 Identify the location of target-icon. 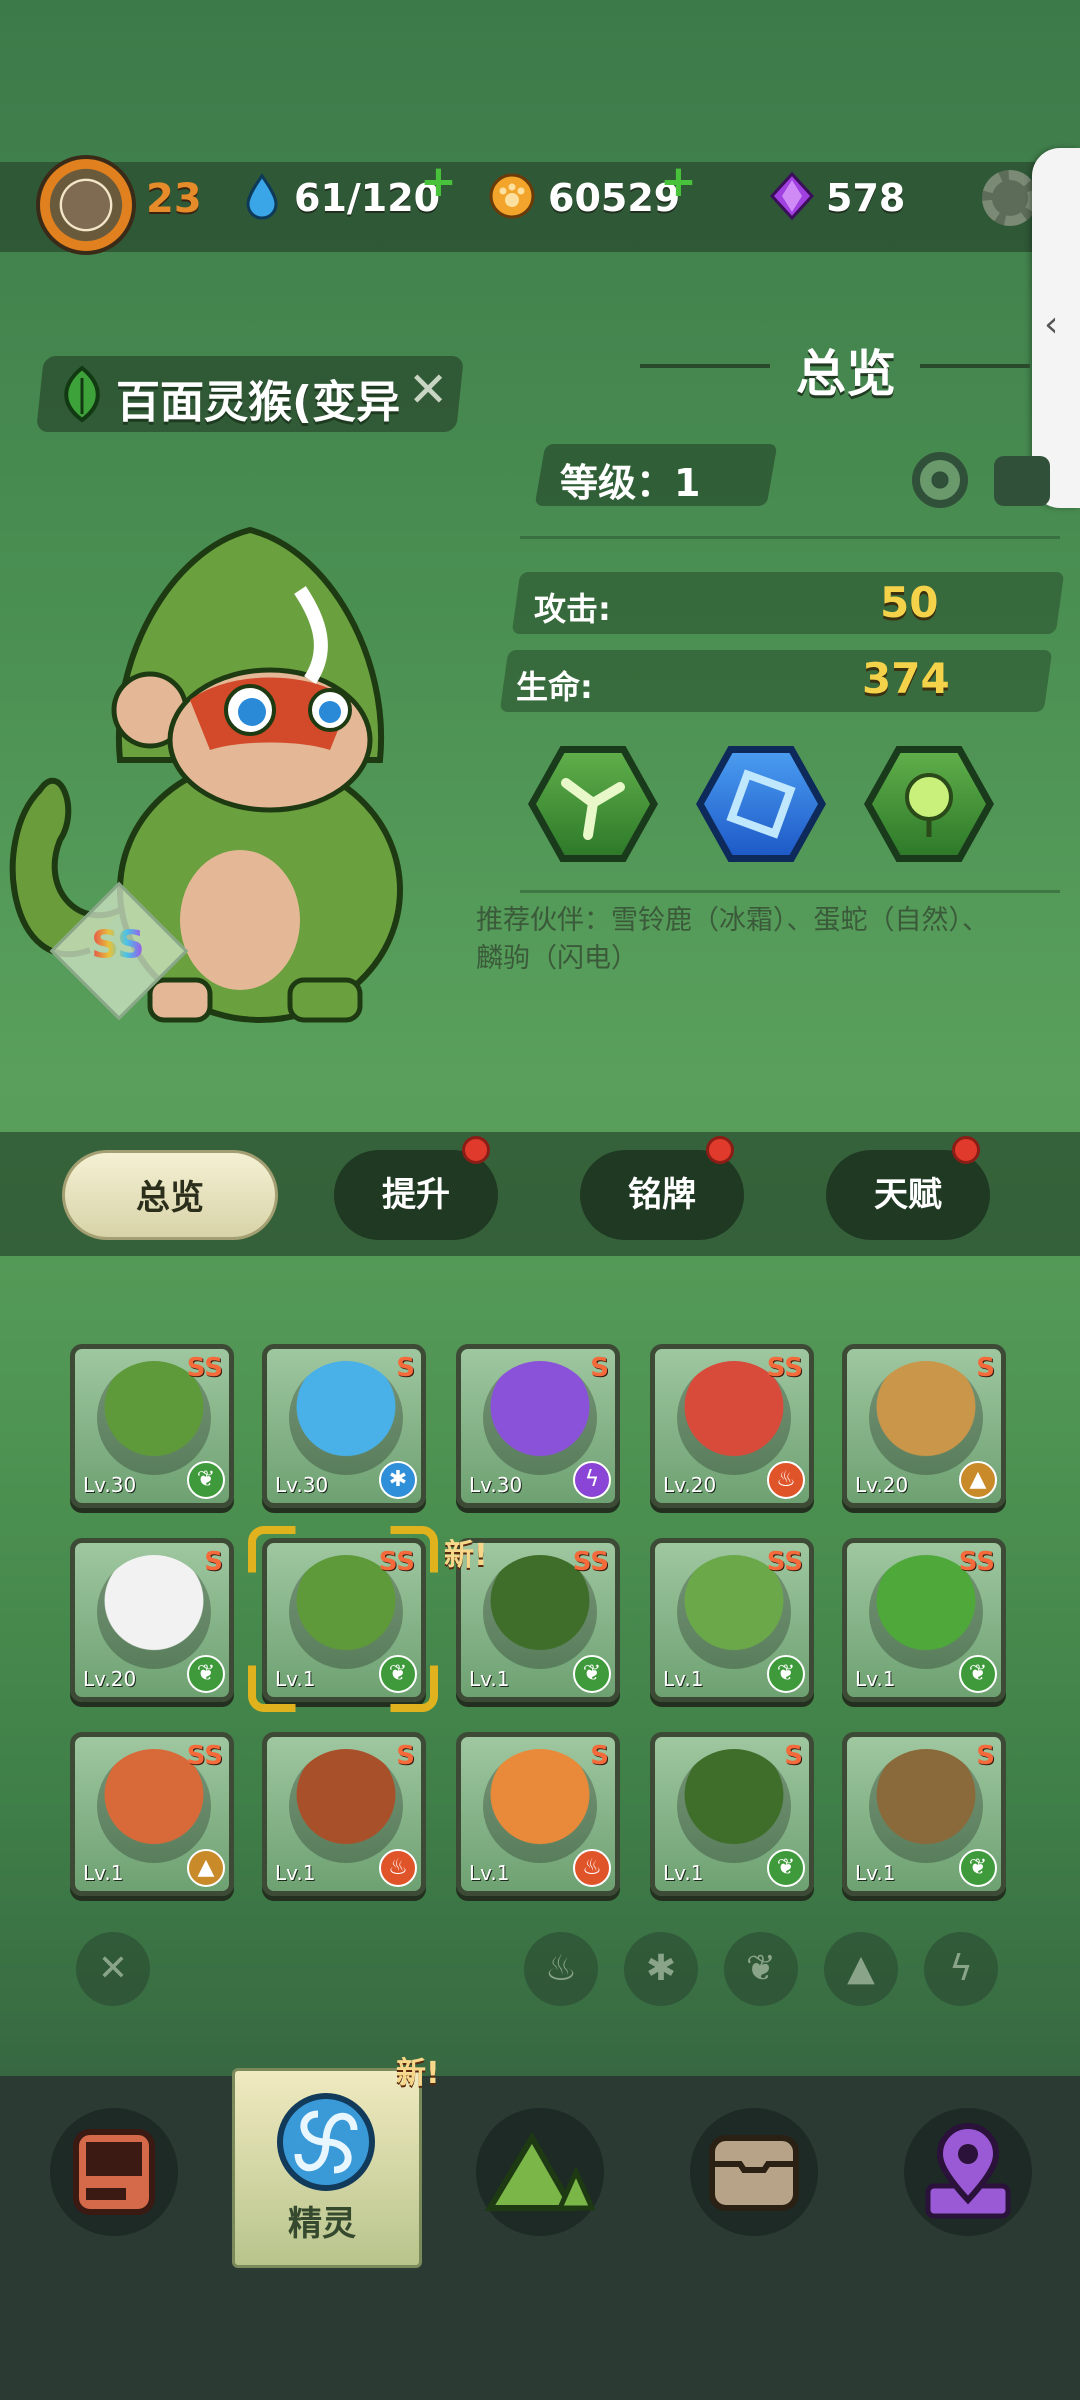
(940, 480).